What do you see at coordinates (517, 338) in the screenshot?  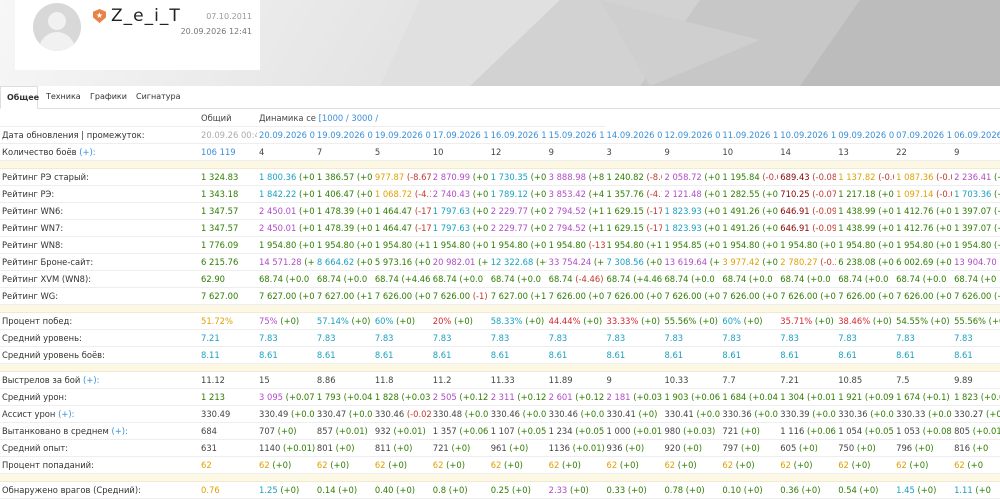 I see `dynamics-value-cell: 7.83` at bounding box center [517, 338].